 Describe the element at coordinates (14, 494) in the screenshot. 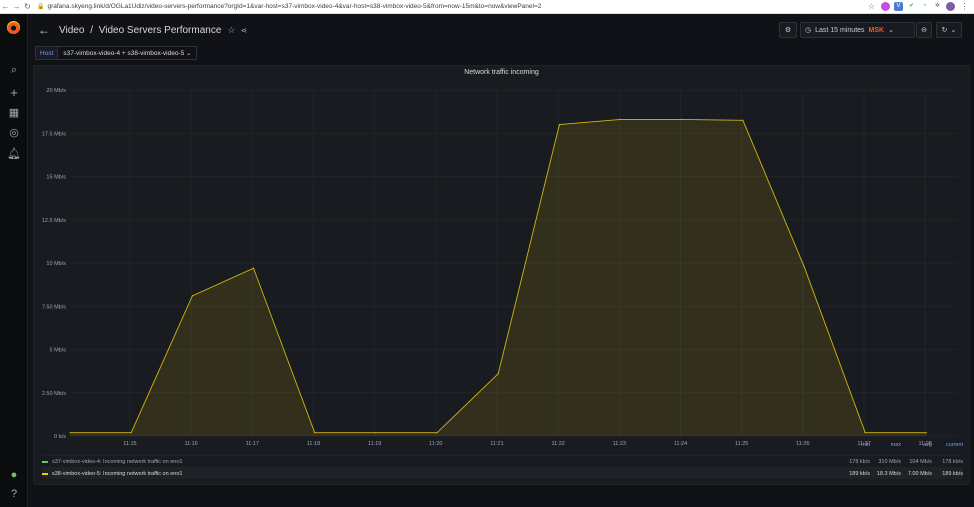

I see `help-icon: ?` at that location.